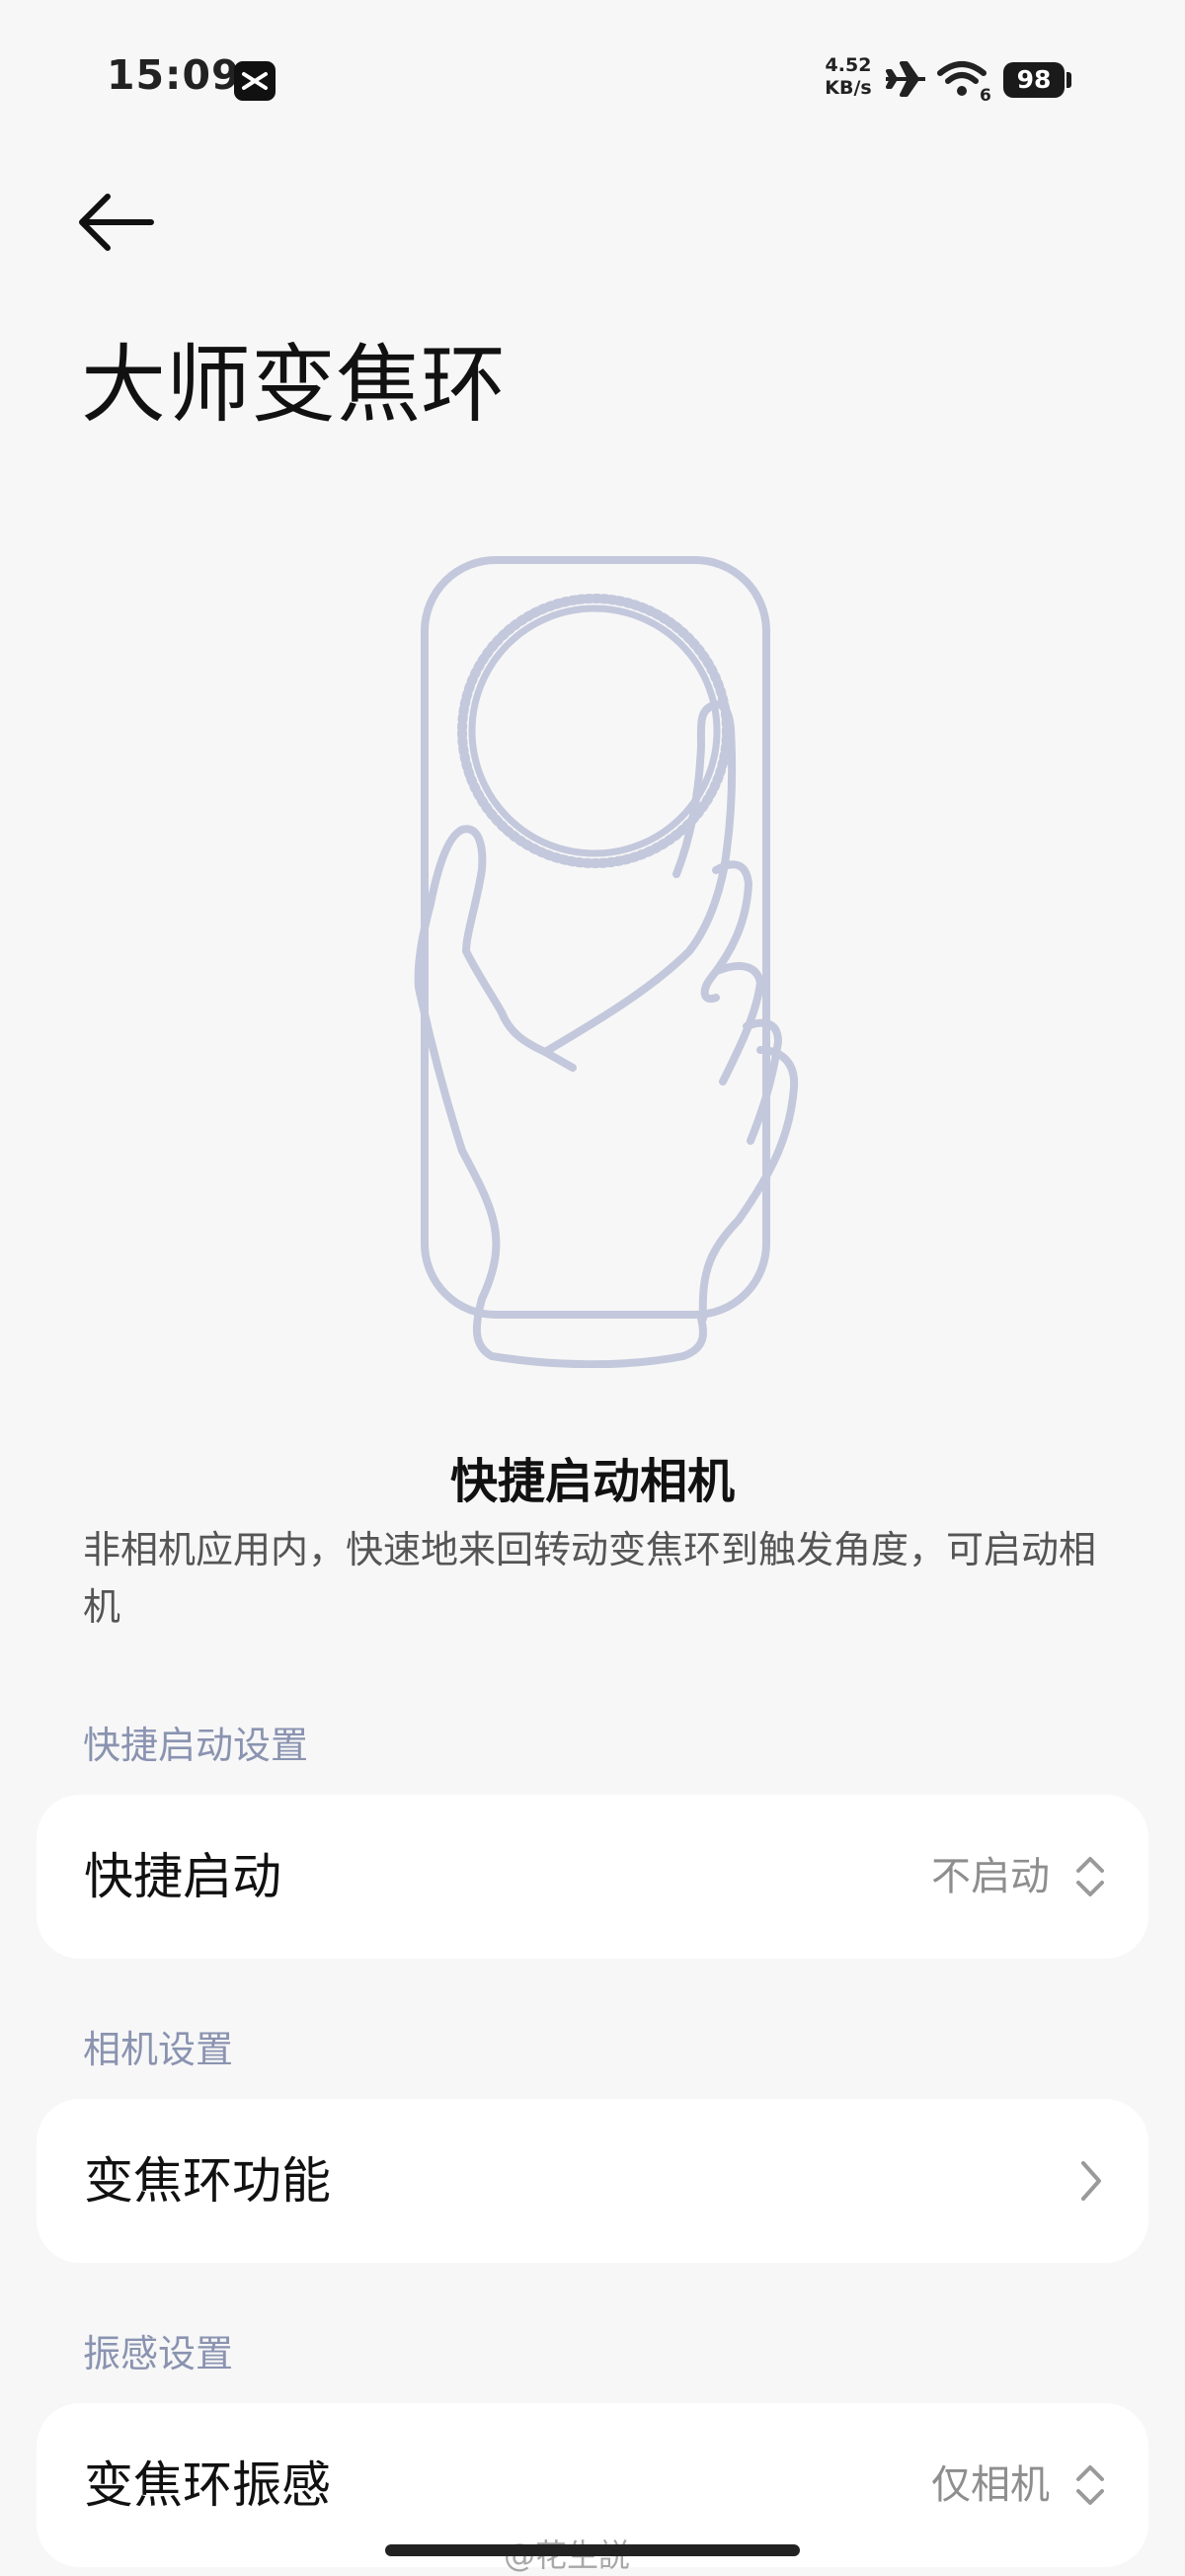  What do you see at coordinates (622, 958) in the screenshot?
I see `zoom-ring-illustration` at bounding box center [622, 958].